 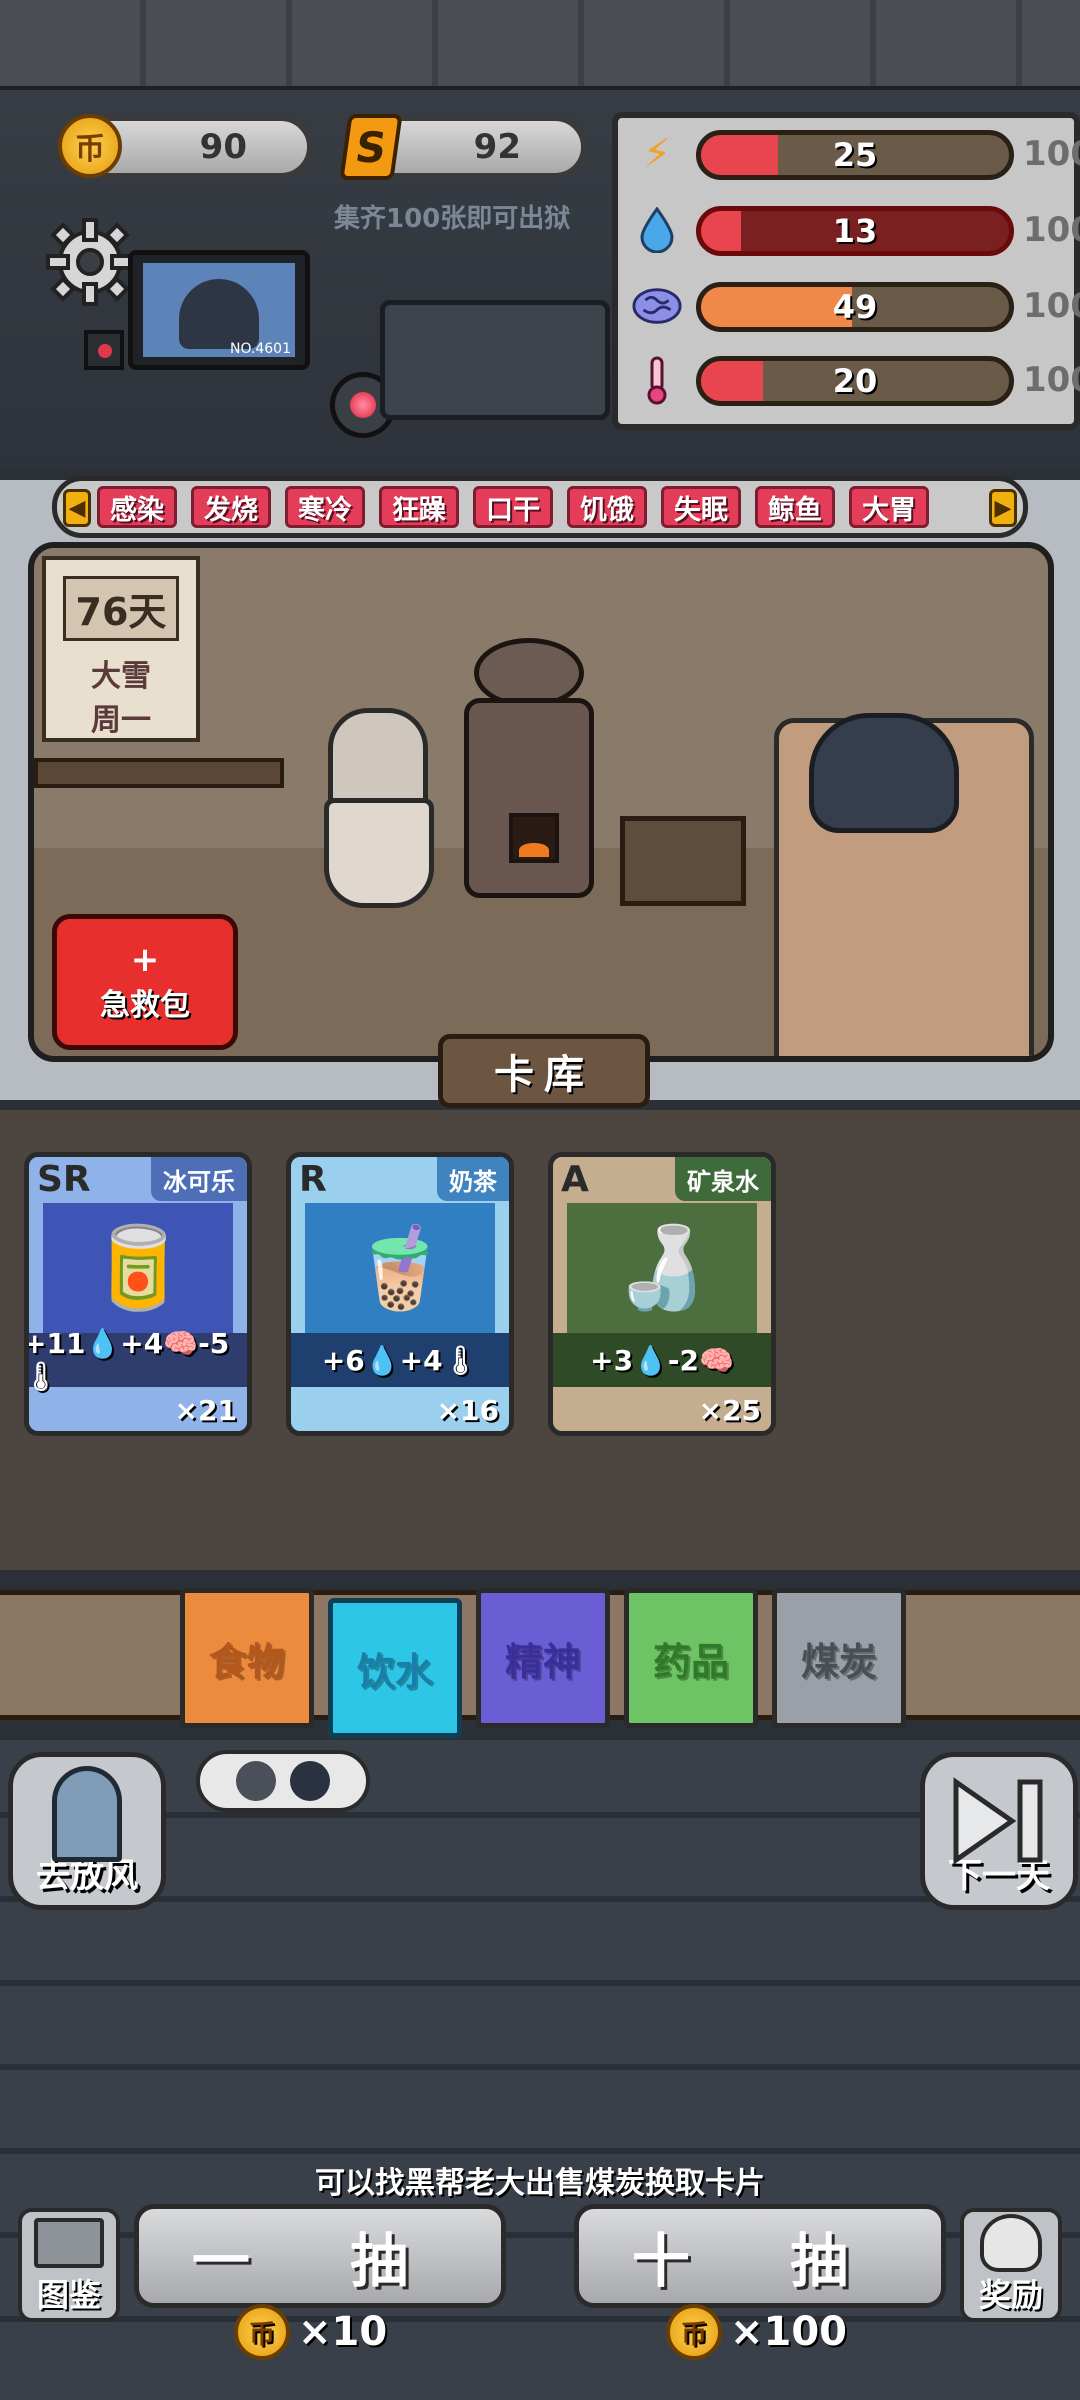 I want to click on water-bar: 13, so click(x=855, y=231).